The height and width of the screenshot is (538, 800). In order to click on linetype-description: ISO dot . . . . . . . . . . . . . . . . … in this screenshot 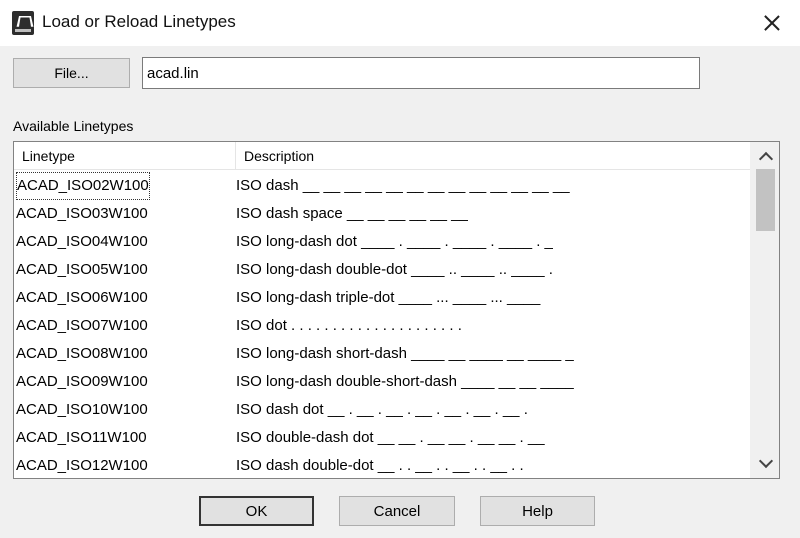, I will do `click(349, 325)`.